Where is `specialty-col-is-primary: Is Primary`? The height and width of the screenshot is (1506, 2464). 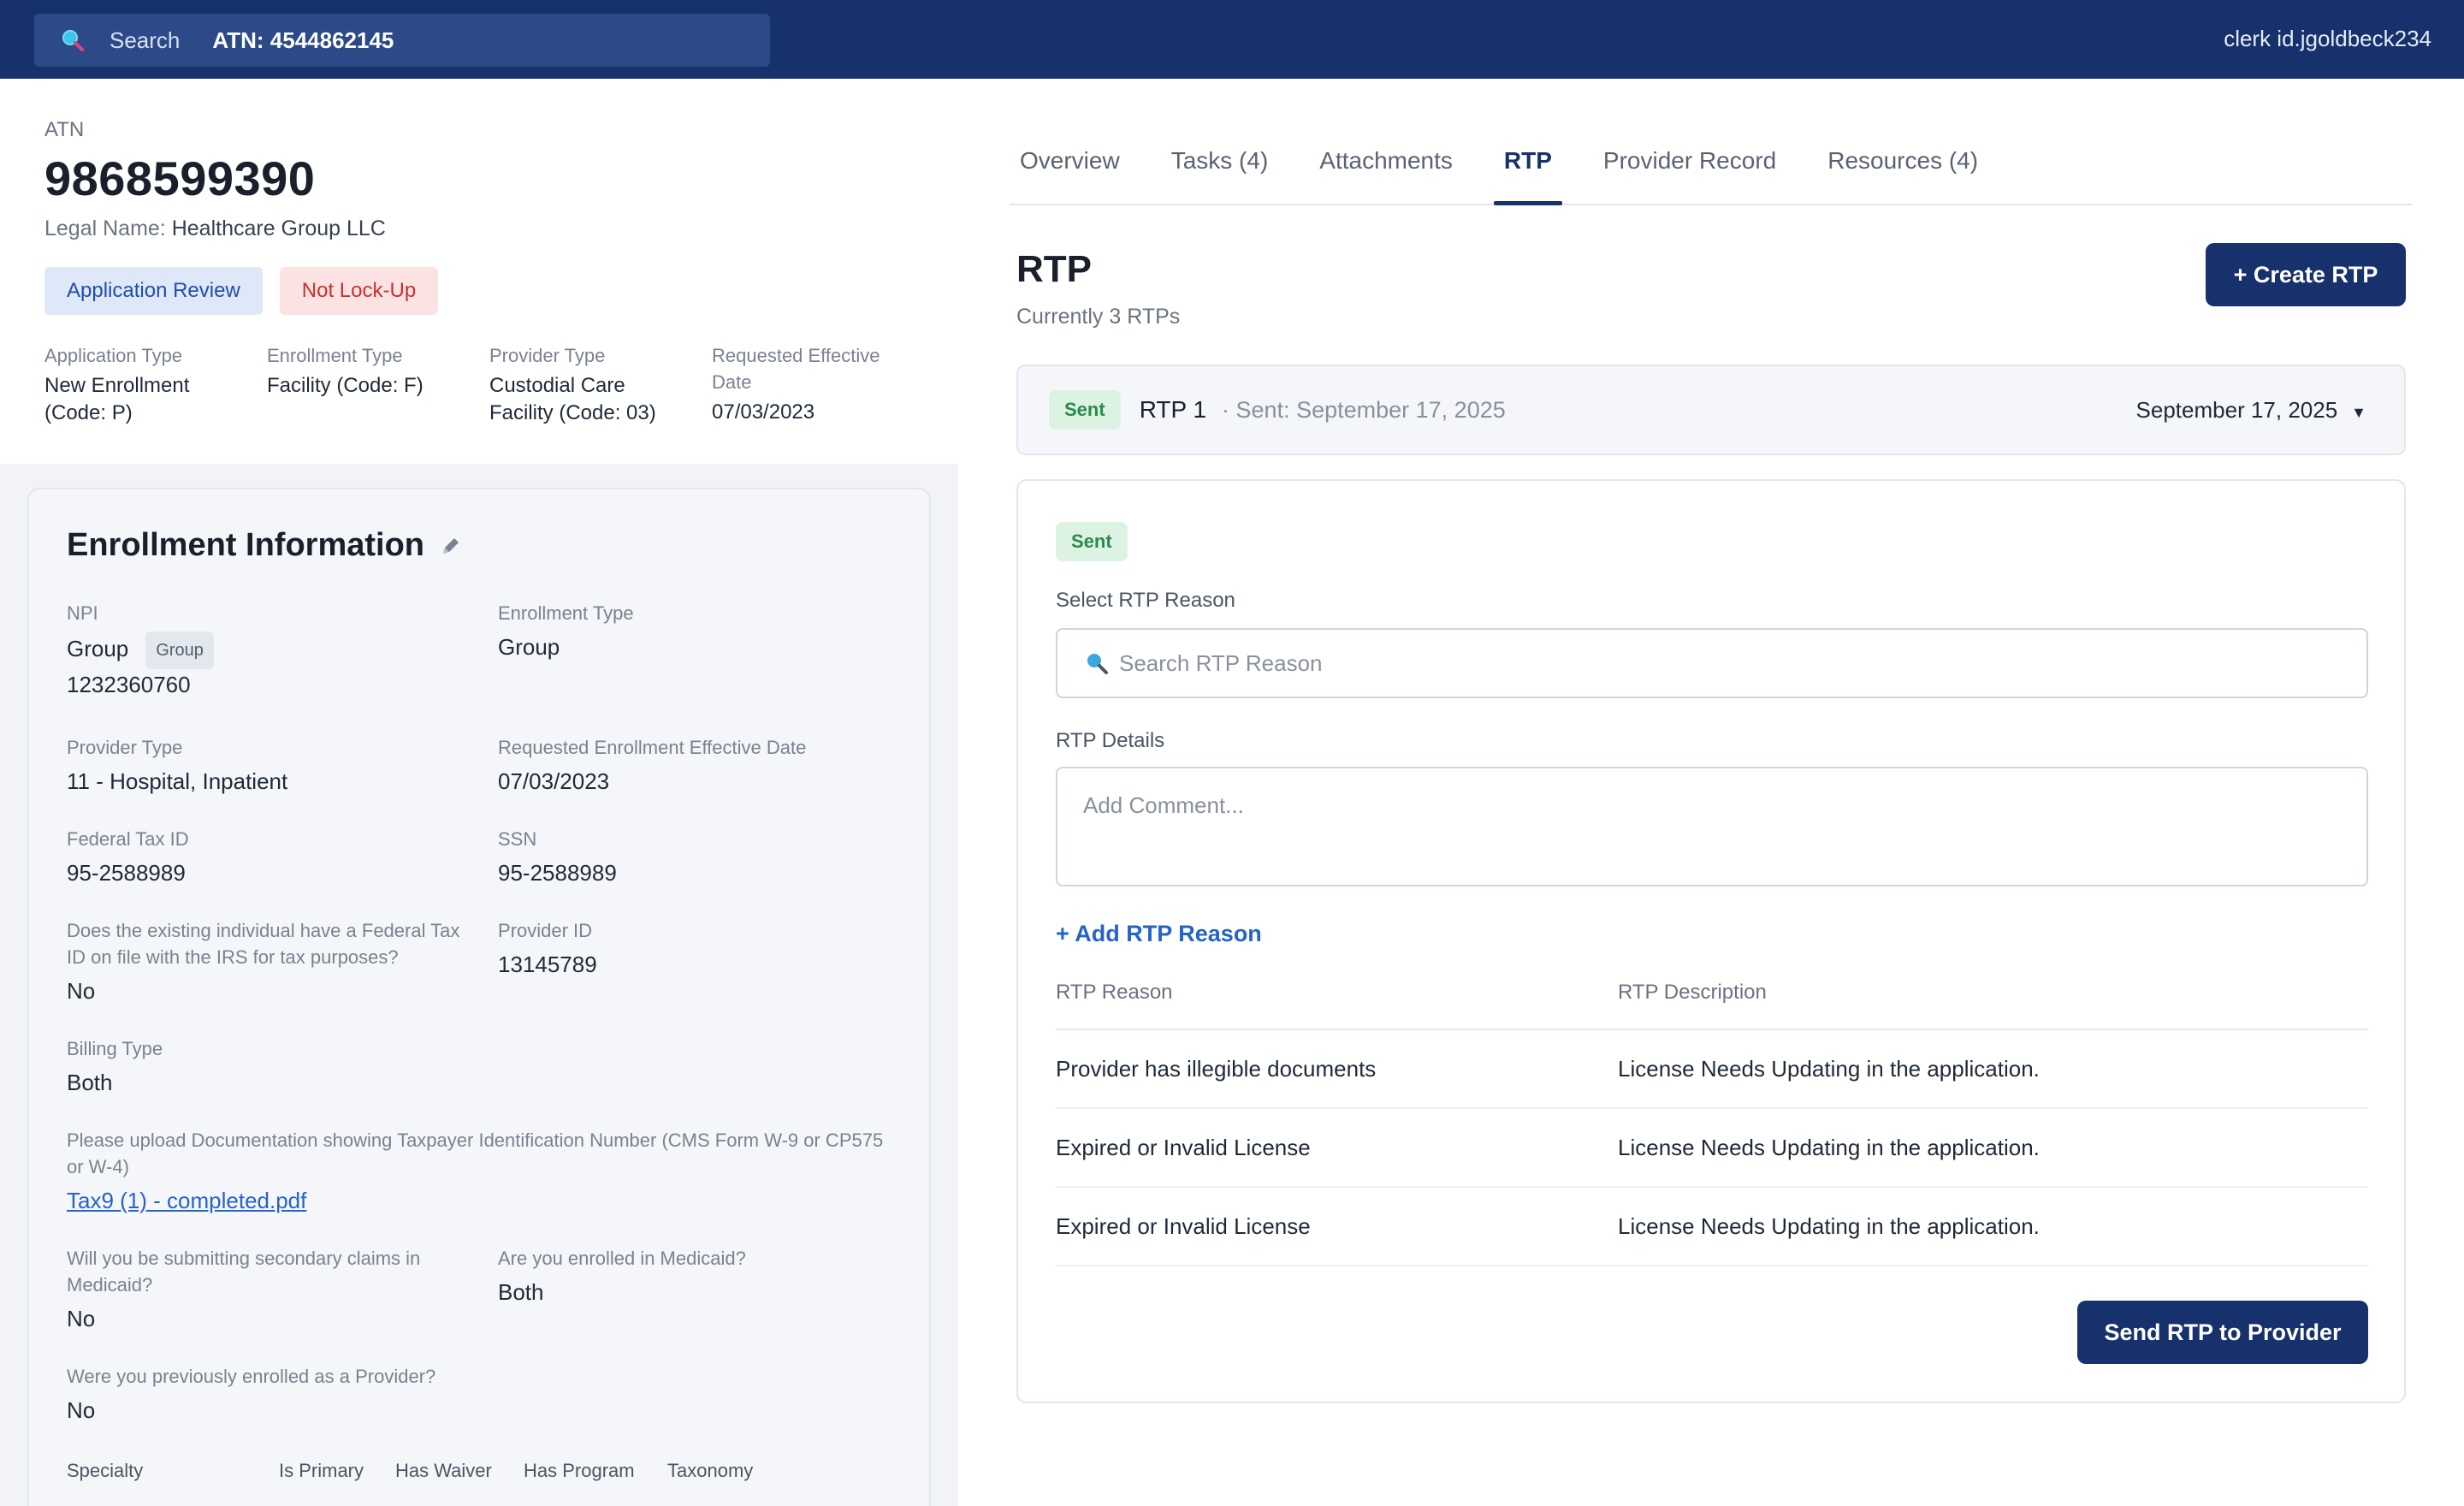
specialty-col-is-primary: Is Primary is located at coordinates (321, 1471).